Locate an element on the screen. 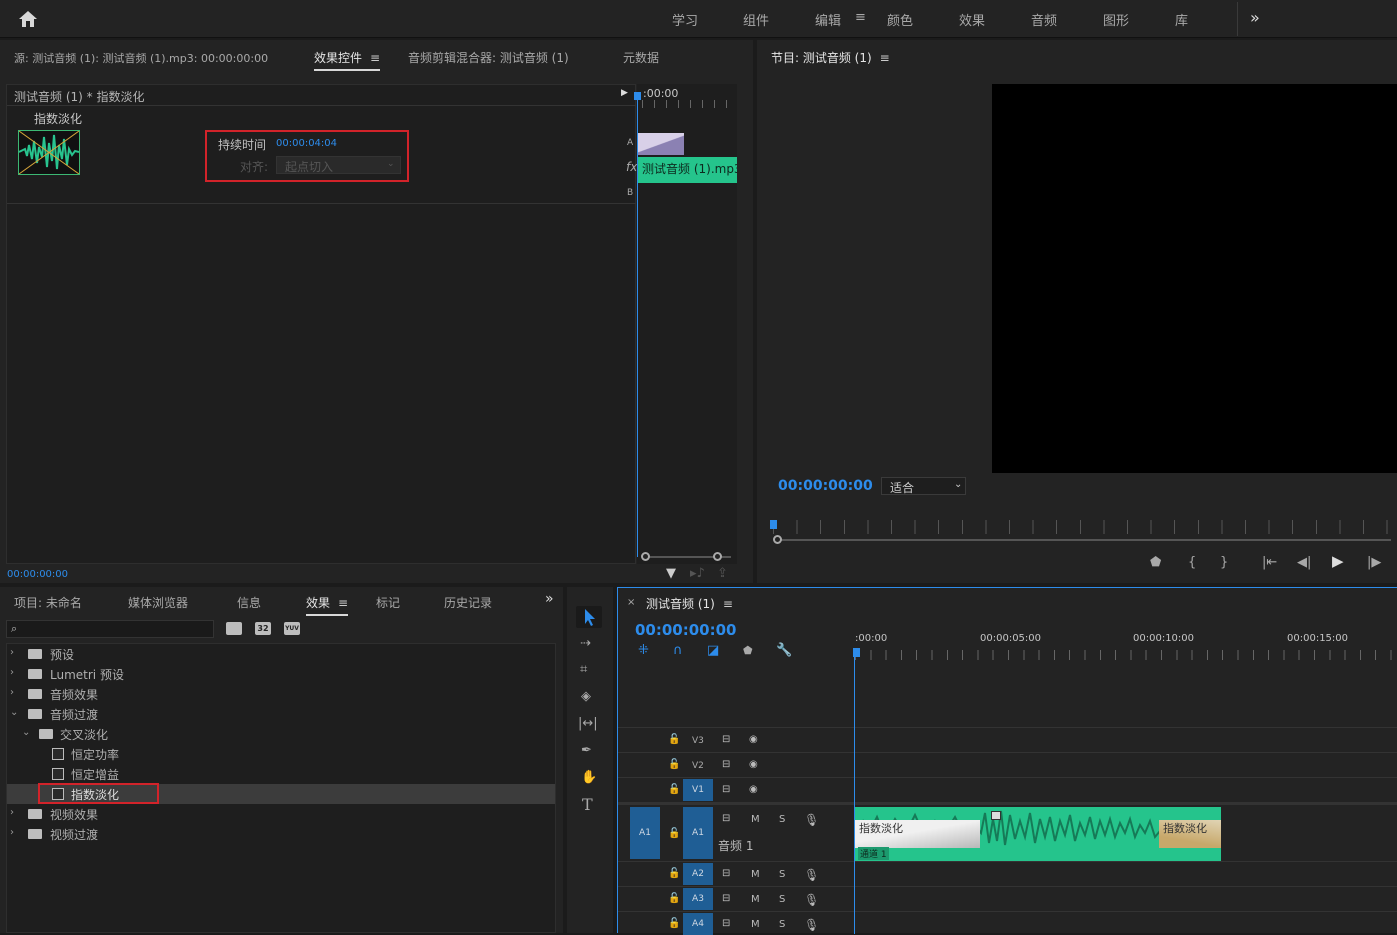 The width and height of the screenshot is (1397, 935). accelerated-effects-icon is located at coordinates (234, 628).